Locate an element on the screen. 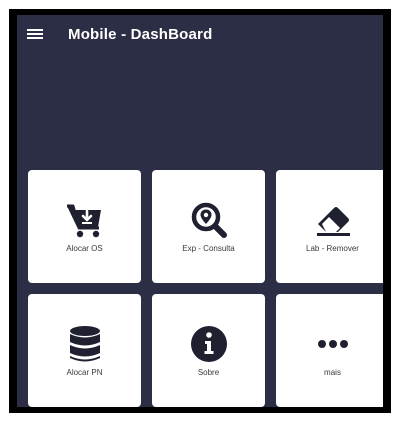 The image size is (398, 421). app-bar: Mobile - DashBoard is located at coordinates (200, 35).